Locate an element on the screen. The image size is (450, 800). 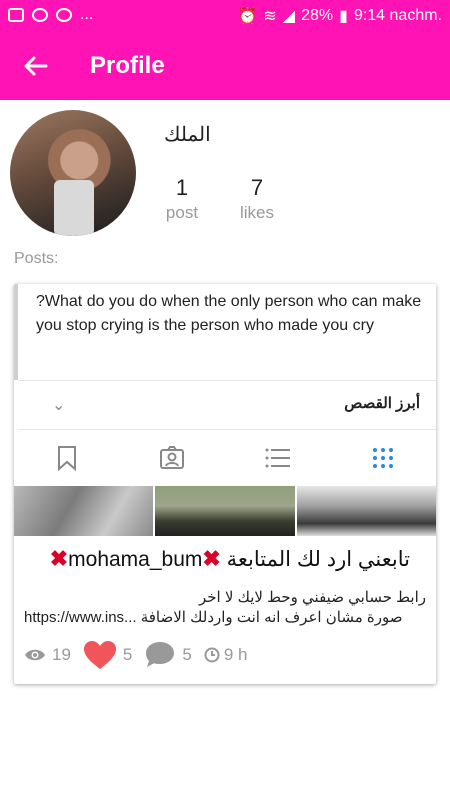
tab-list is located at coordinates (278, 458).